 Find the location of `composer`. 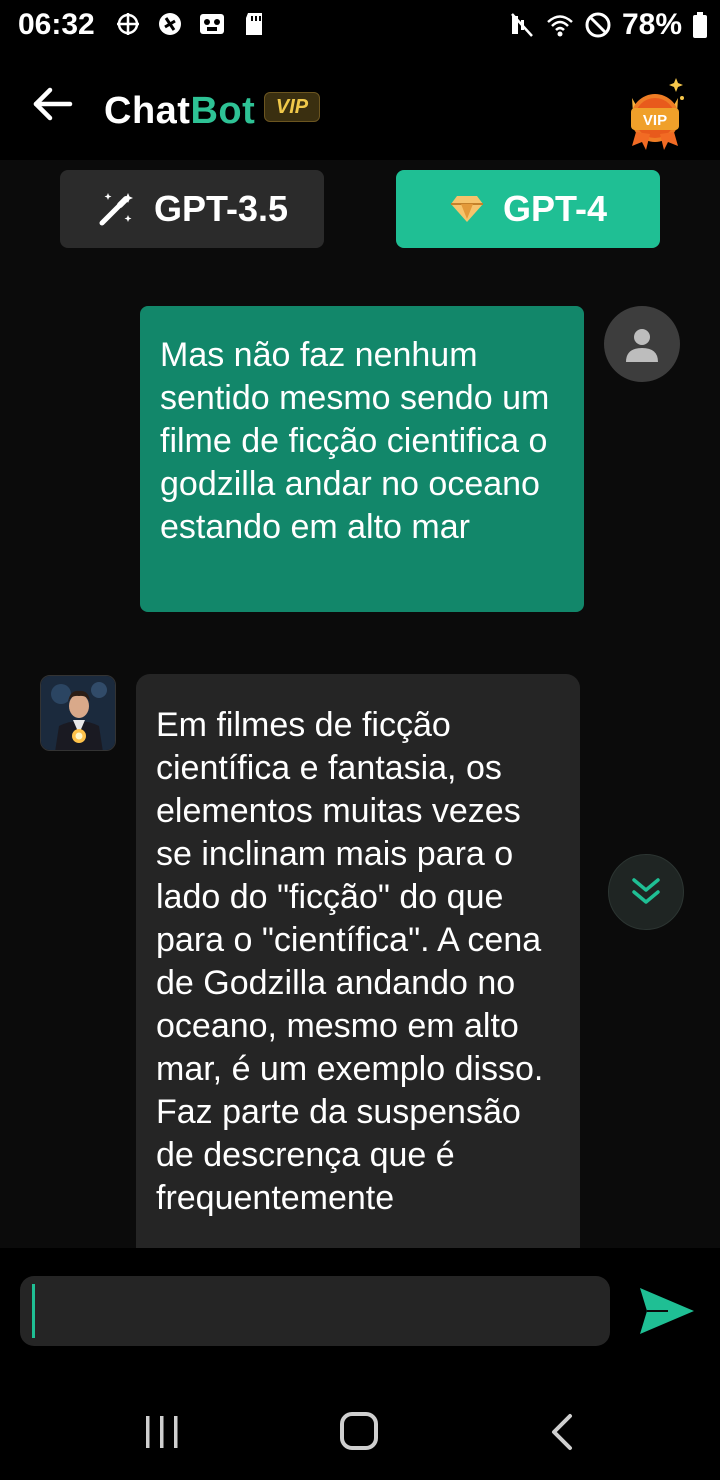

composer is located at coordinates (360, 1316).